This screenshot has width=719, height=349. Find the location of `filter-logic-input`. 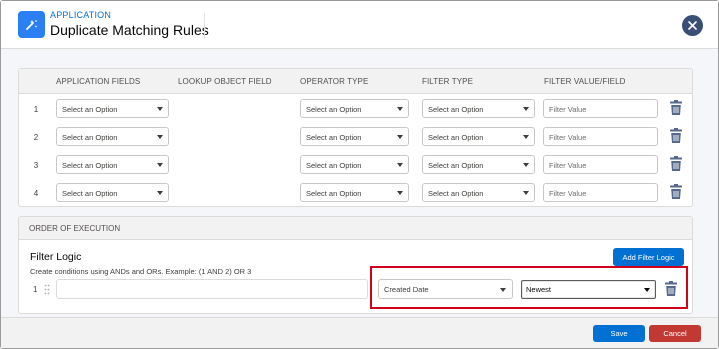

filter-logic-input is located at coordinates (212, 289).